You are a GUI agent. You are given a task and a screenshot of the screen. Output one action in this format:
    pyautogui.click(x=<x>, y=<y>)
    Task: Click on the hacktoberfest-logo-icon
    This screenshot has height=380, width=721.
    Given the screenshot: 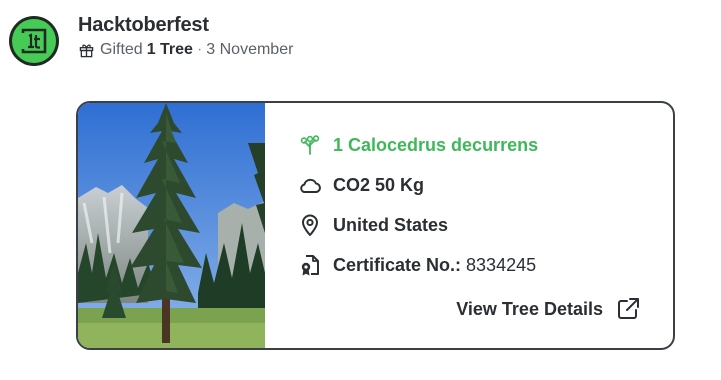 What is the action you would take?
    pyautogui.click(x=34, y=41)
    